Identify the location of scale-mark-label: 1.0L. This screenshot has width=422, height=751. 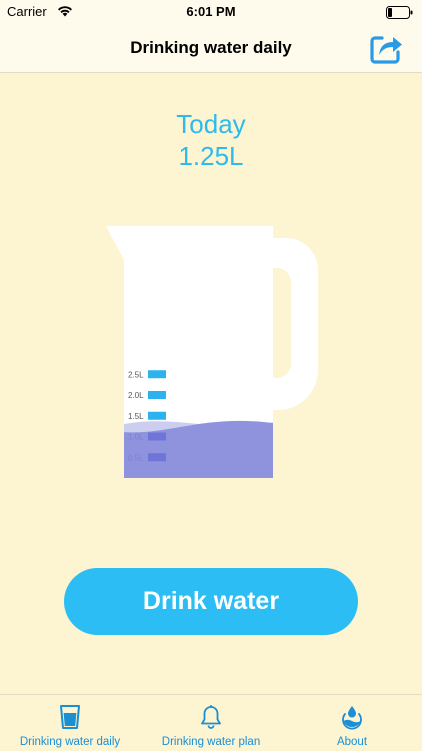
(136, 437).